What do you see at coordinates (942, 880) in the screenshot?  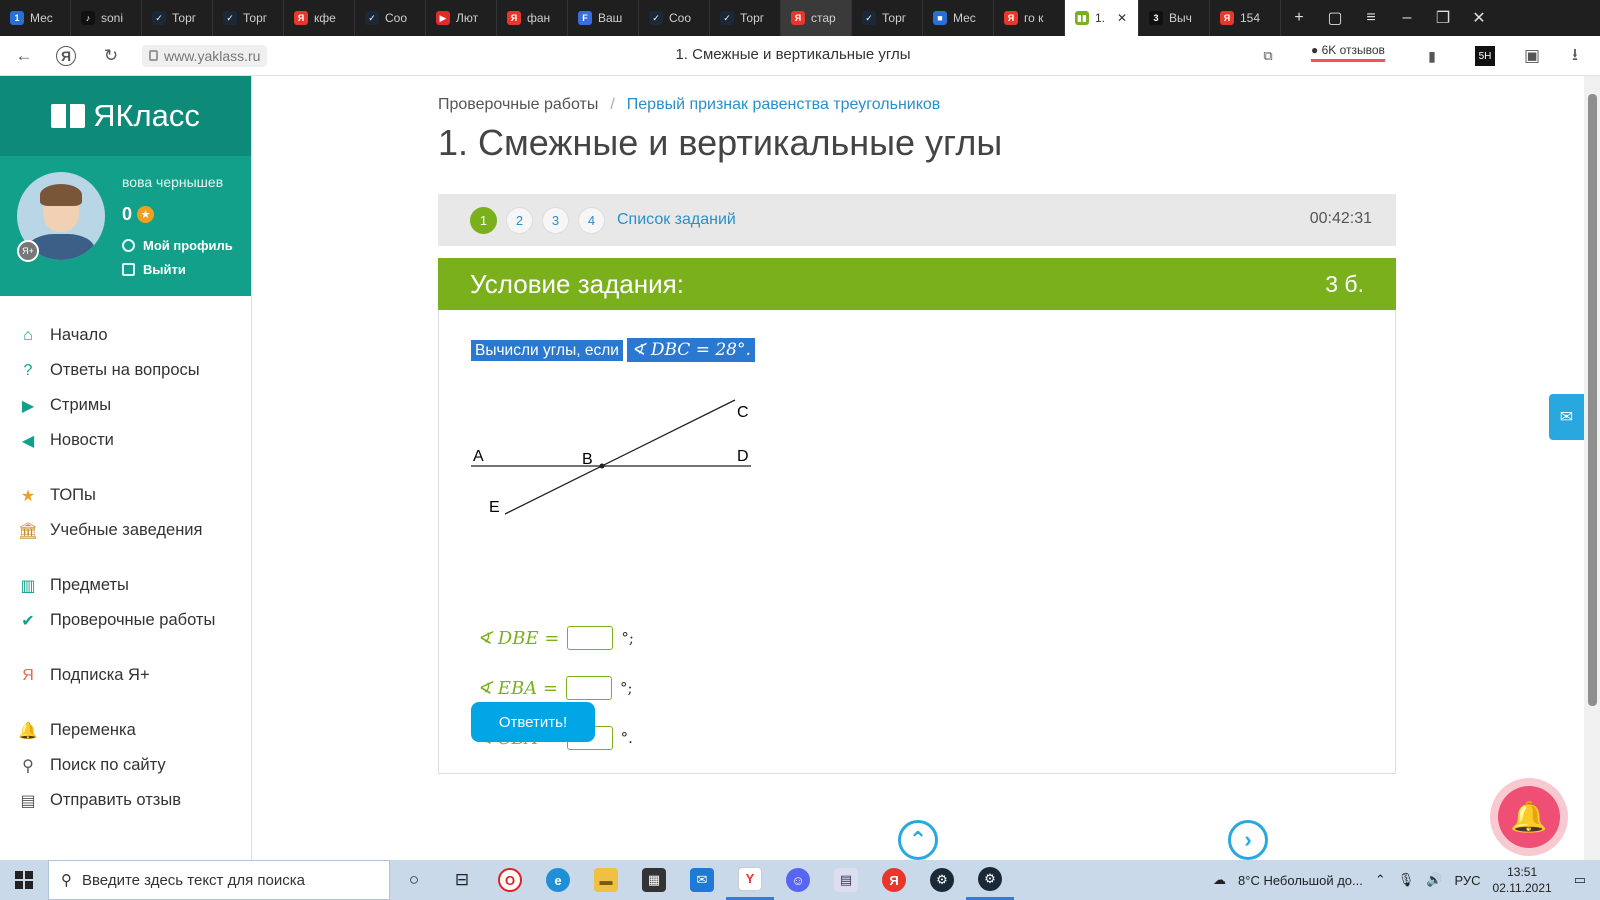 I see `steam-icon: ⚙` at bounding box center [942, 880].